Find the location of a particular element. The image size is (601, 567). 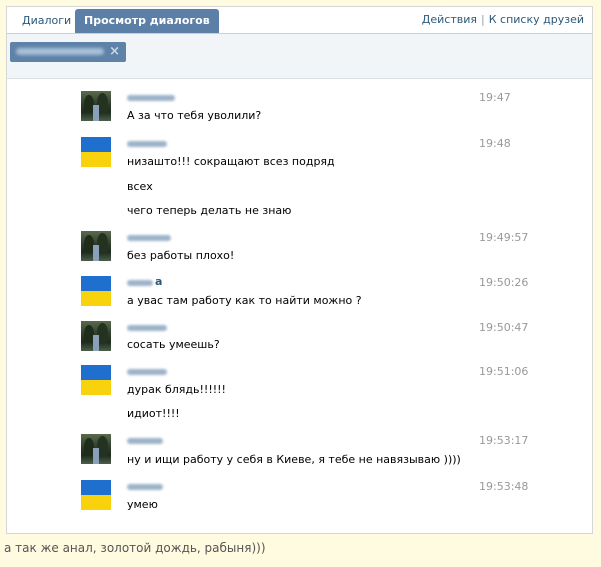

message-time: 19:49:57 is located at coordinates (504, 237).